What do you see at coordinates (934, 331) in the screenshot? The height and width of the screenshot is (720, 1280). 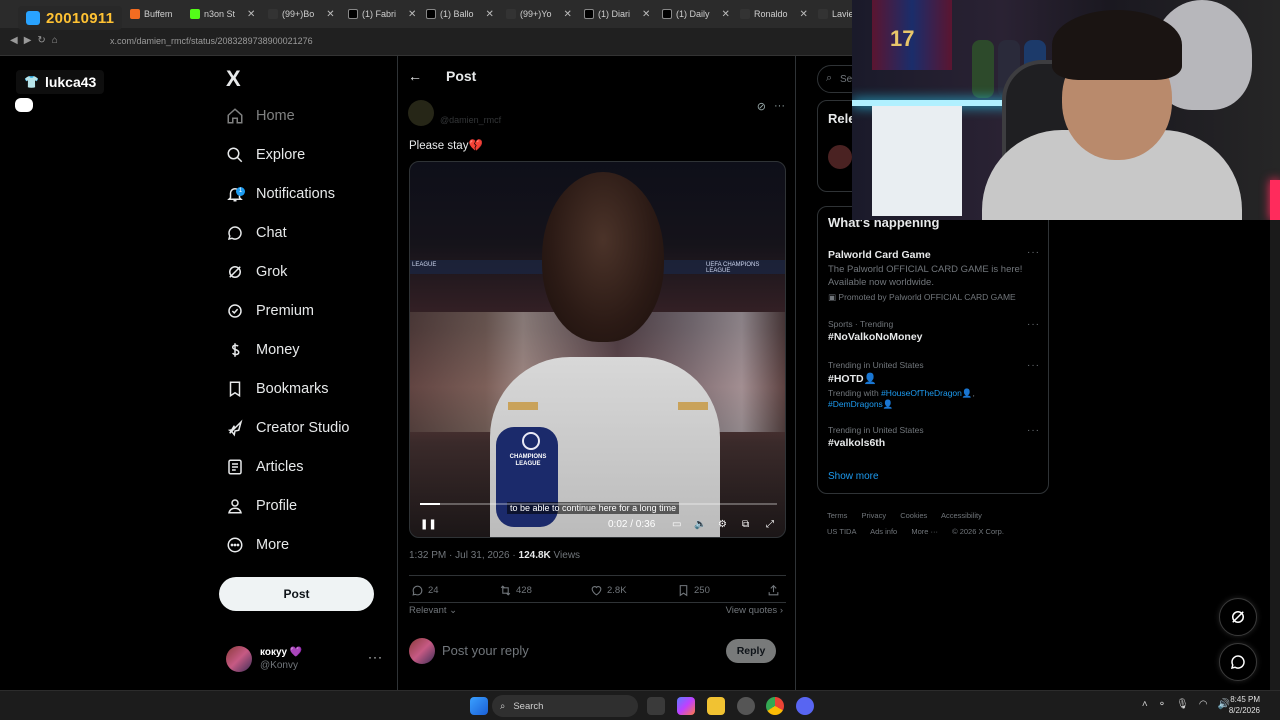 I see `trend-item: Sports · Trending #NoValkoNoMoney ···` at bounding box center [934, 331].